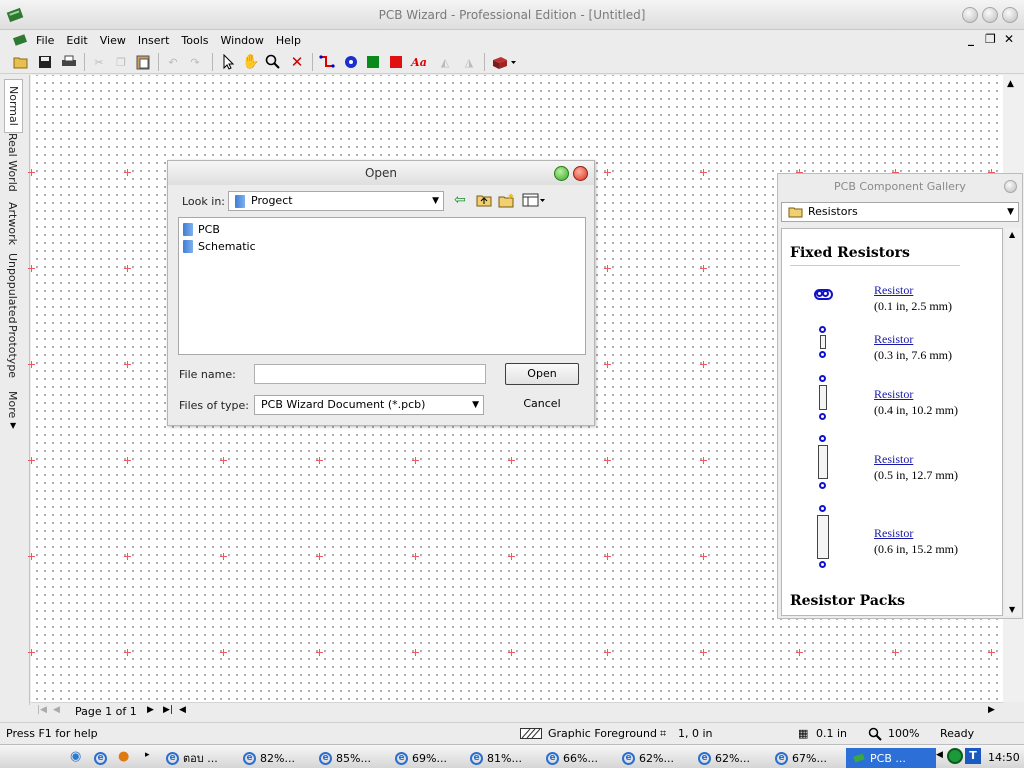 Image resolution: width=1024 pixels, height=768 pixels. I want to click on pan-hand-icon: ✋, so click(251, 62).